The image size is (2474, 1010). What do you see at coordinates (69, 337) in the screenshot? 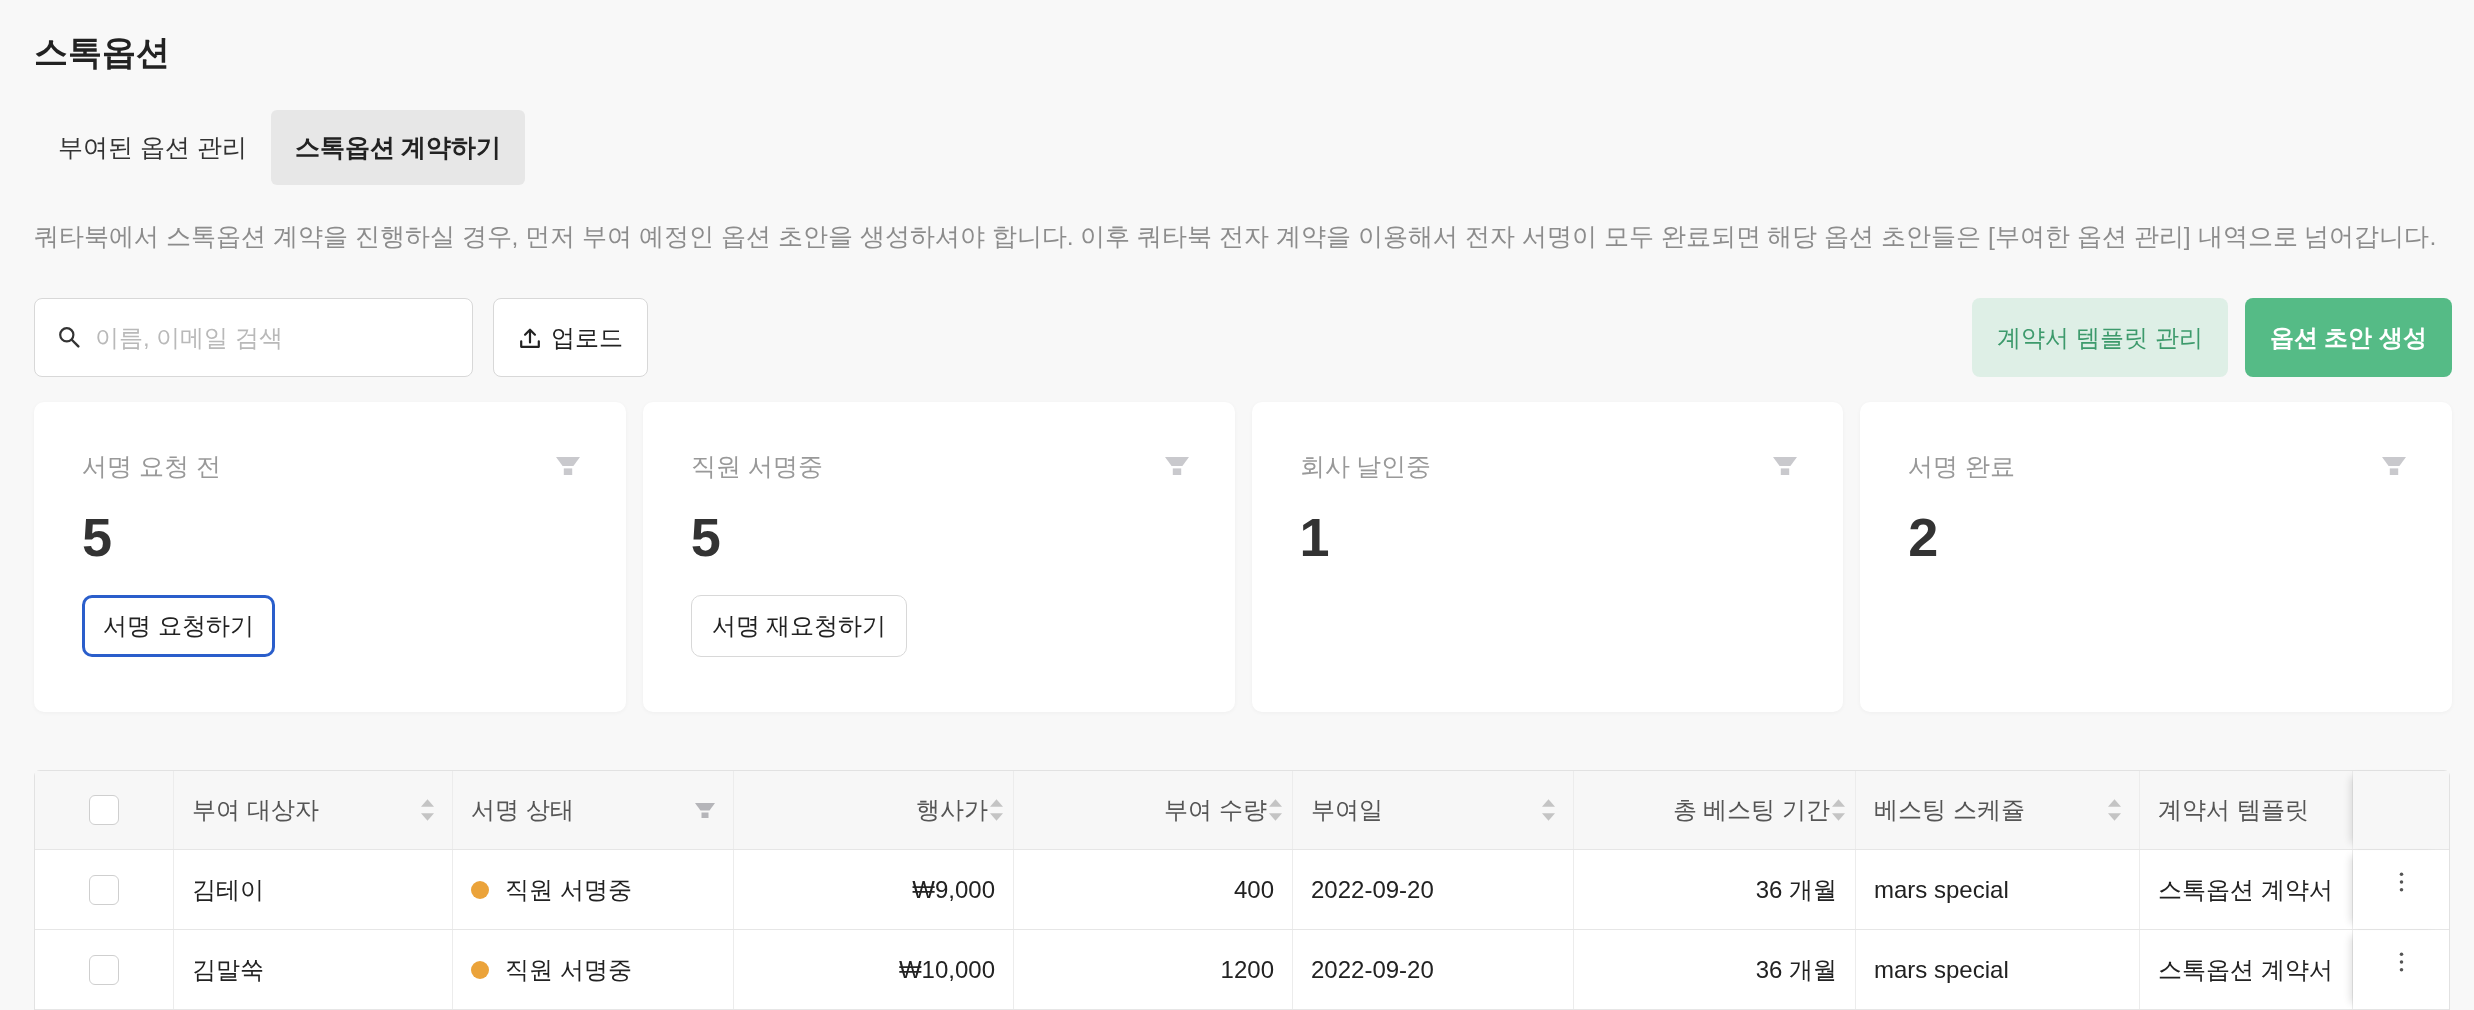
I see `search-icon` at bounding box center [69, 337].